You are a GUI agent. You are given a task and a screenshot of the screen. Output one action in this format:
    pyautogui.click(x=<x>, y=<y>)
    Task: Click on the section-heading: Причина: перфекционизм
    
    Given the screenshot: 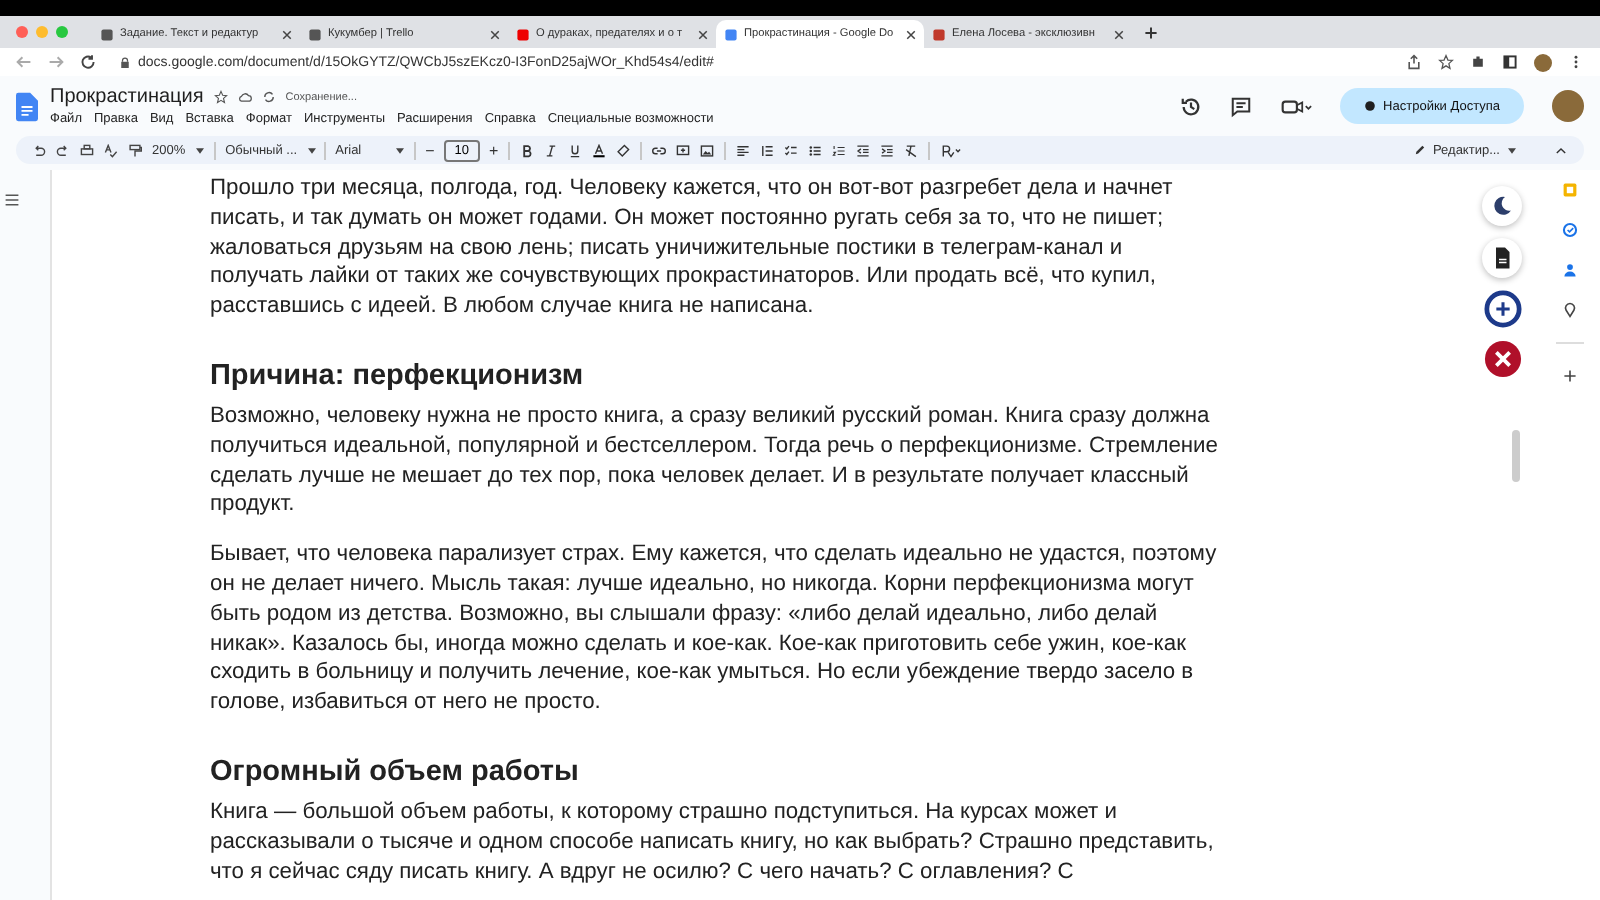 What is the action you would take?
    pyautogui.click(x=398, y=375)
    